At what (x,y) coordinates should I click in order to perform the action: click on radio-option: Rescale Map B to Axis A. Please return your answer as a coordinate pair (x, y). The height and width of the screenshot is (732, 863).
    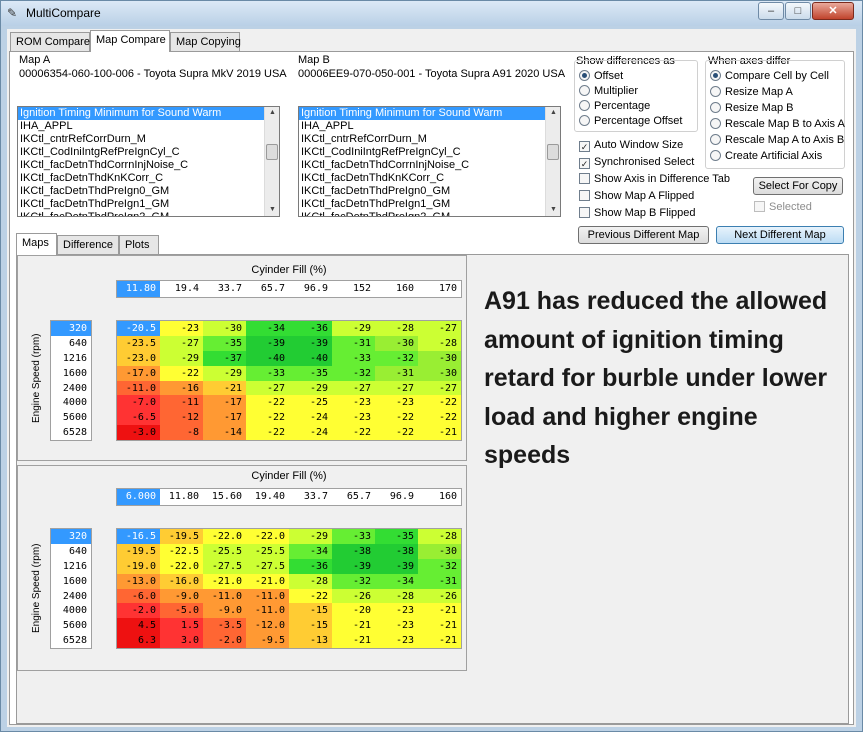
    Looking at the image, I should click on (777, 124).